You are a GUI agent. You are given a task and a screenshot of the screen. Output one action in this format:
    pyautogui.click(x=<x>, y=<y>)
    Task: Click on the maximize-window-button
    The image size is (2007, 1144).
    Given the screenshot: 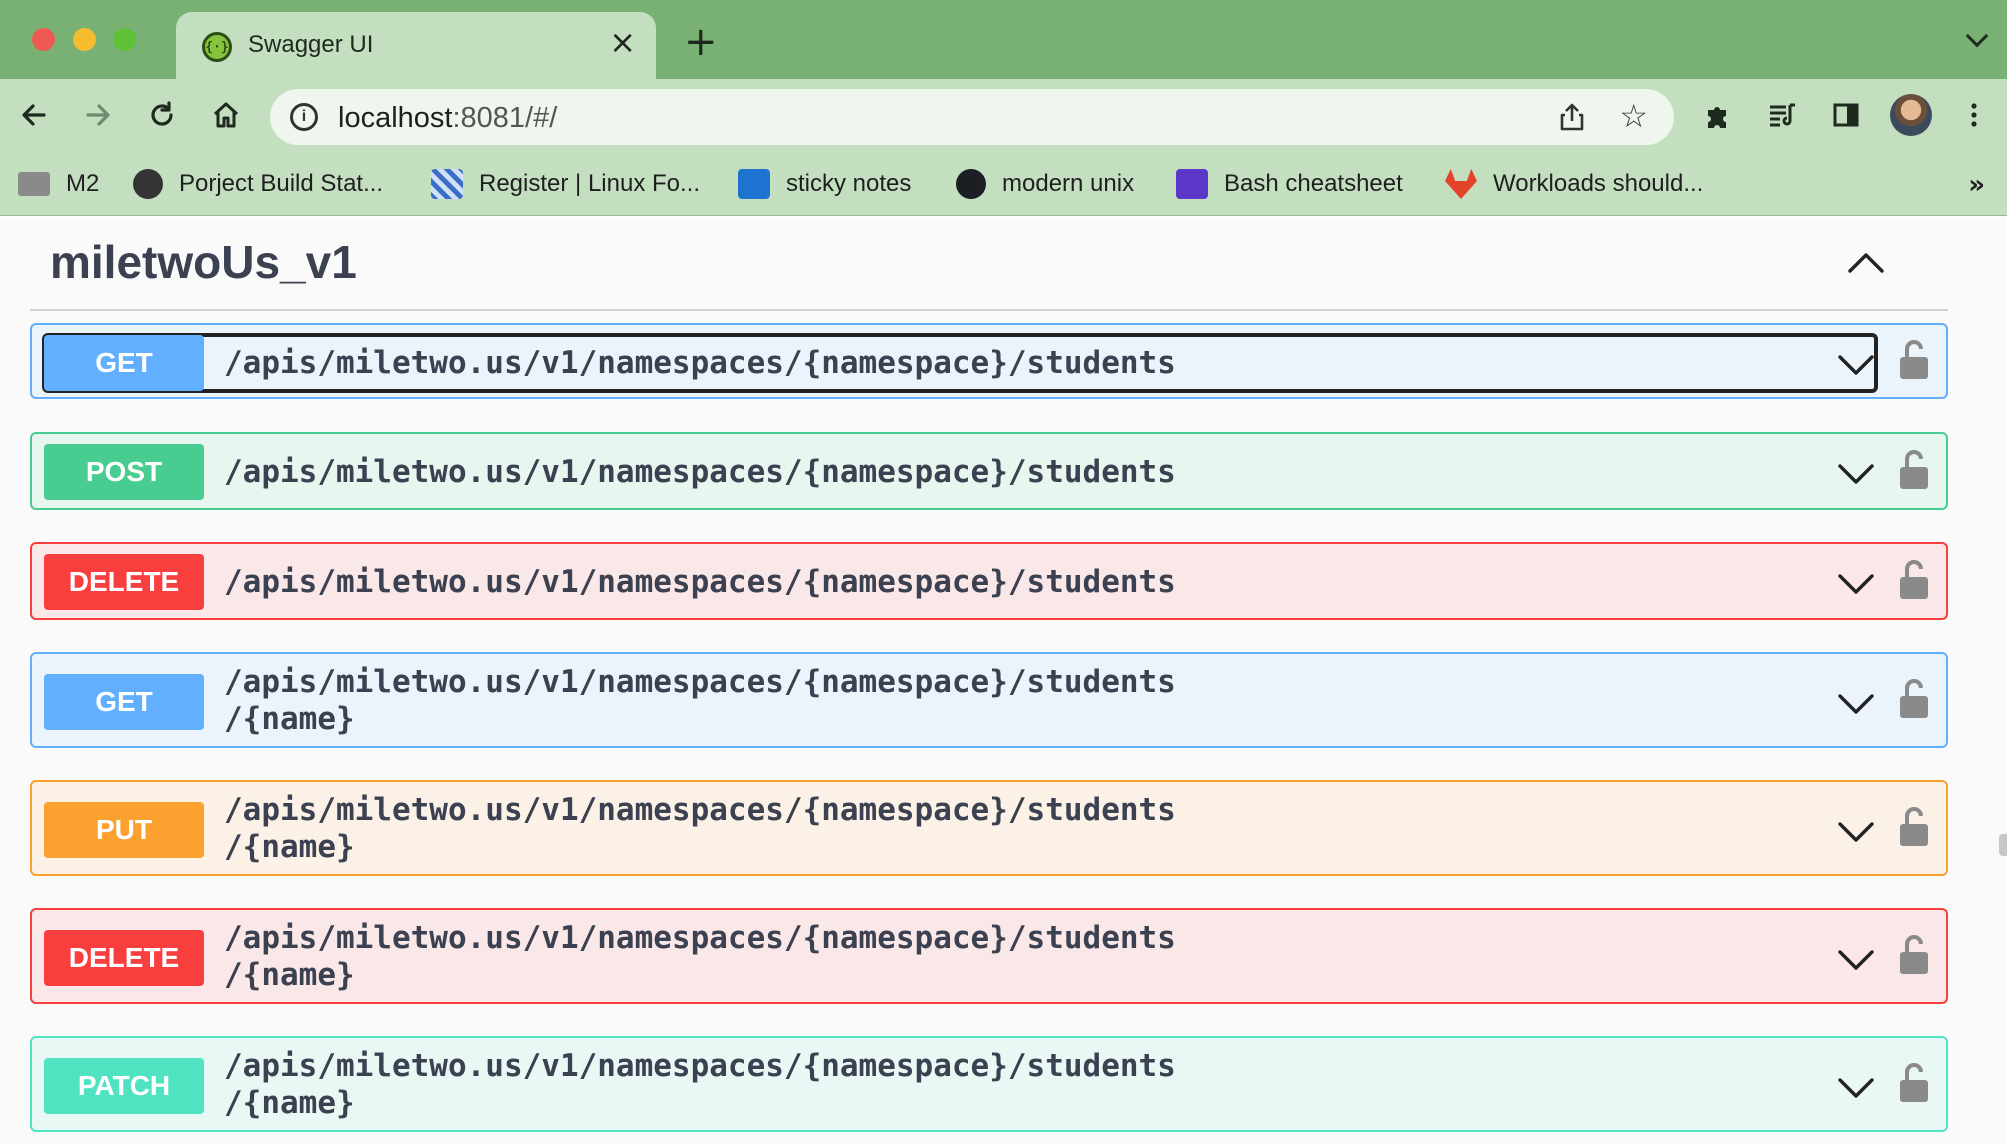 What is the action you would take?
    pyautogui.click(x=124, y=39)
    